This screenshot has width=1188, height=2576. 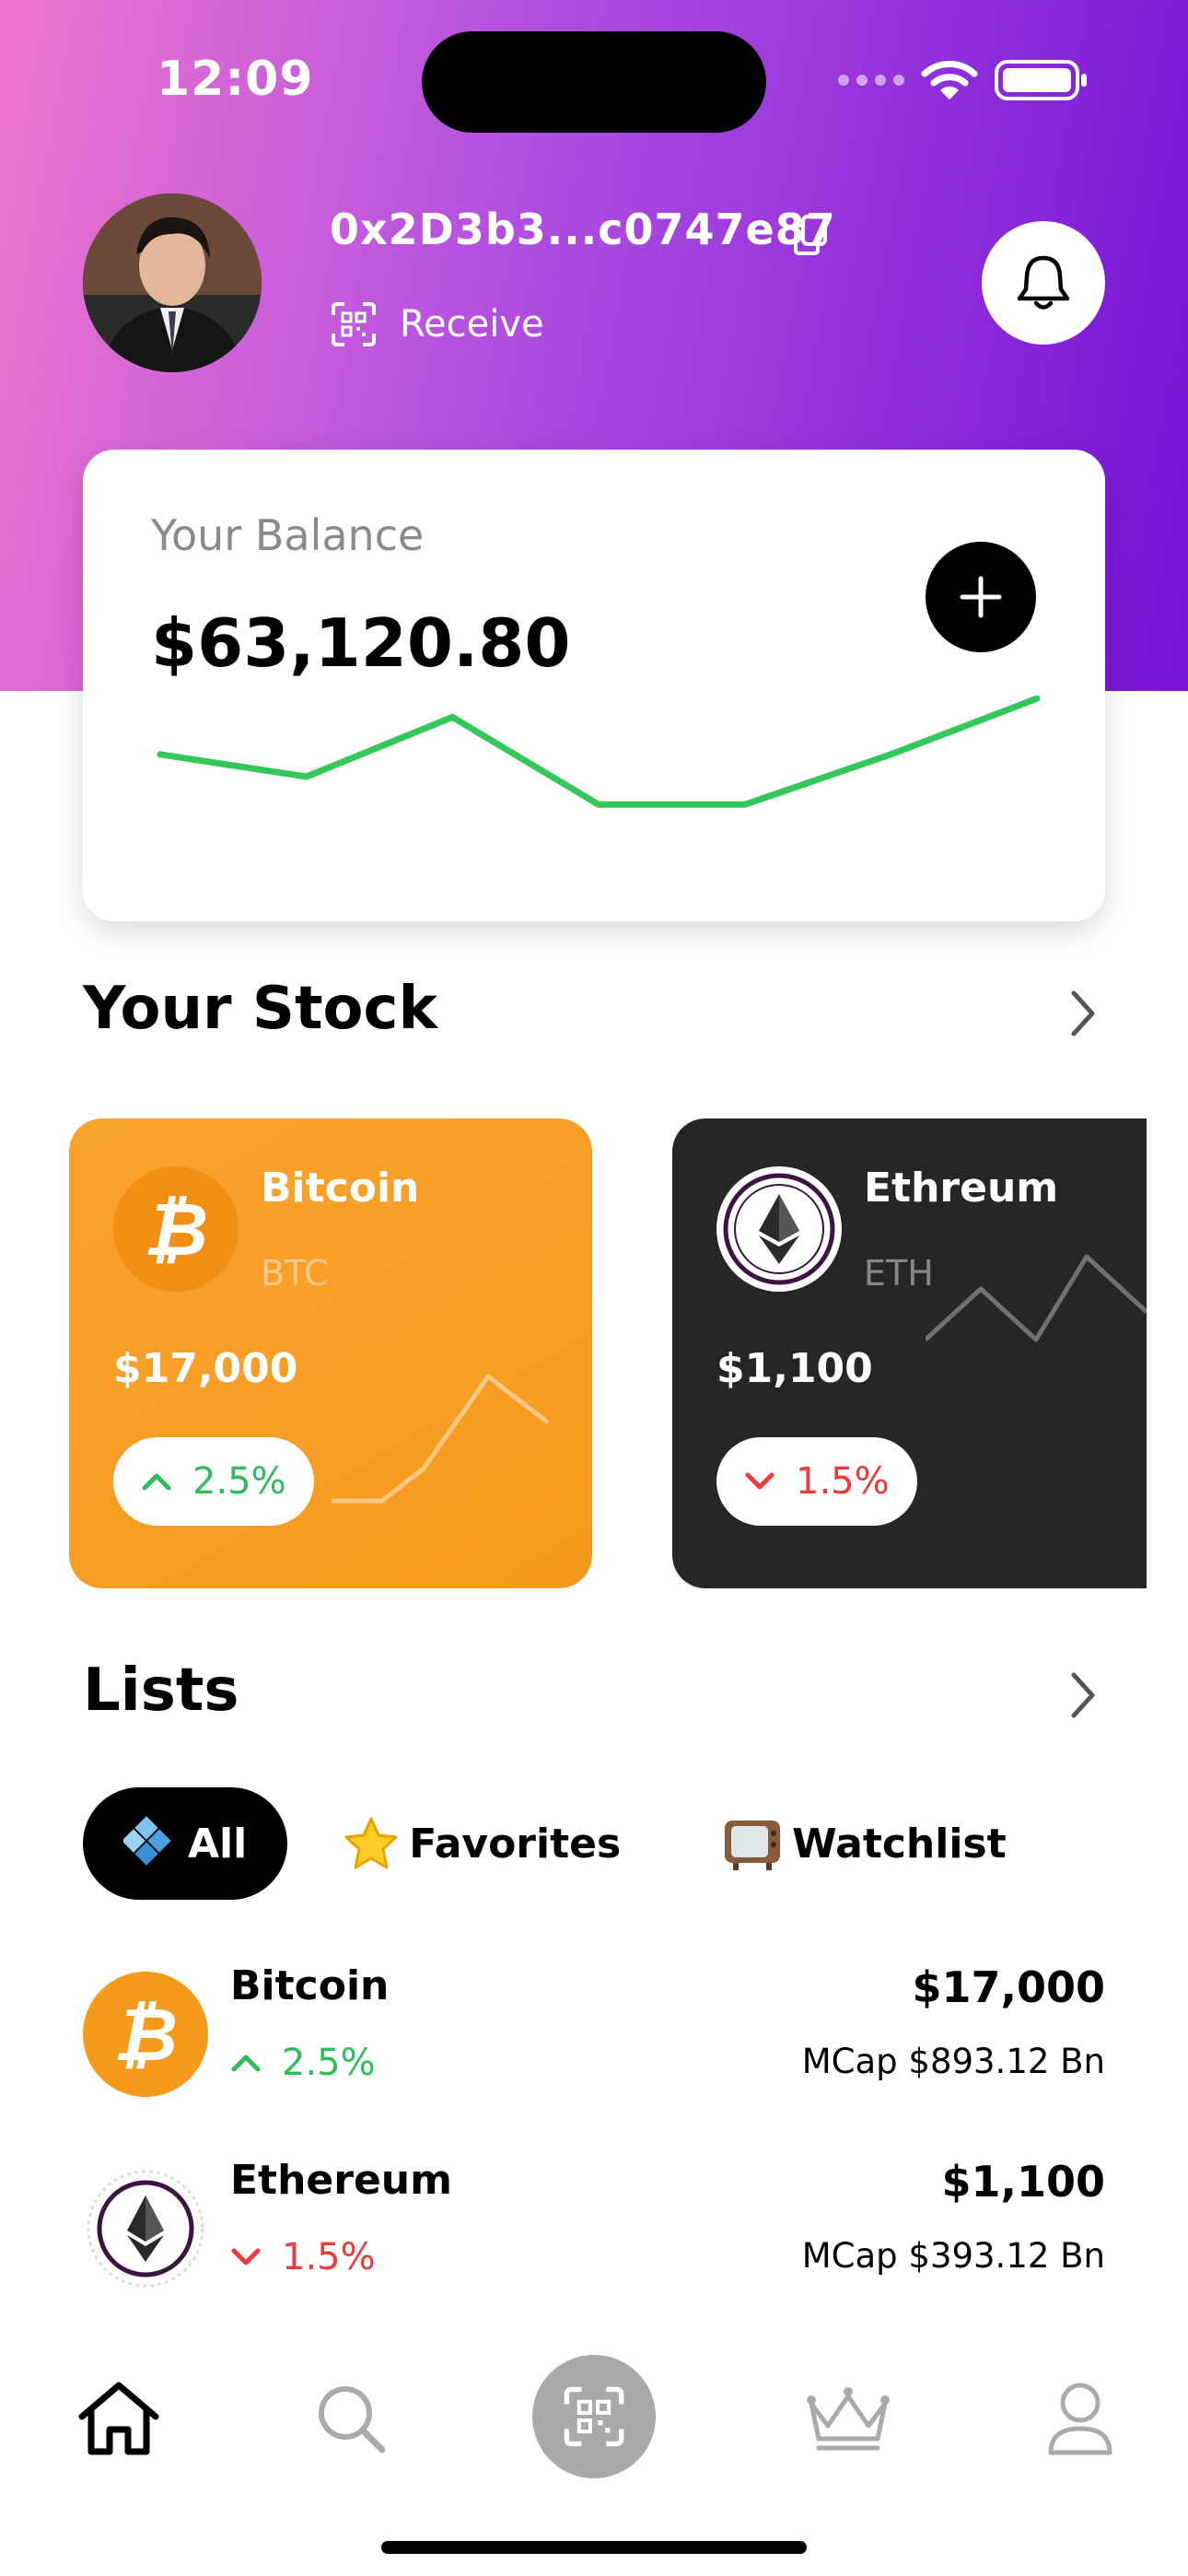 I want to click on tab-all: All, so click(x=185, y=1843).